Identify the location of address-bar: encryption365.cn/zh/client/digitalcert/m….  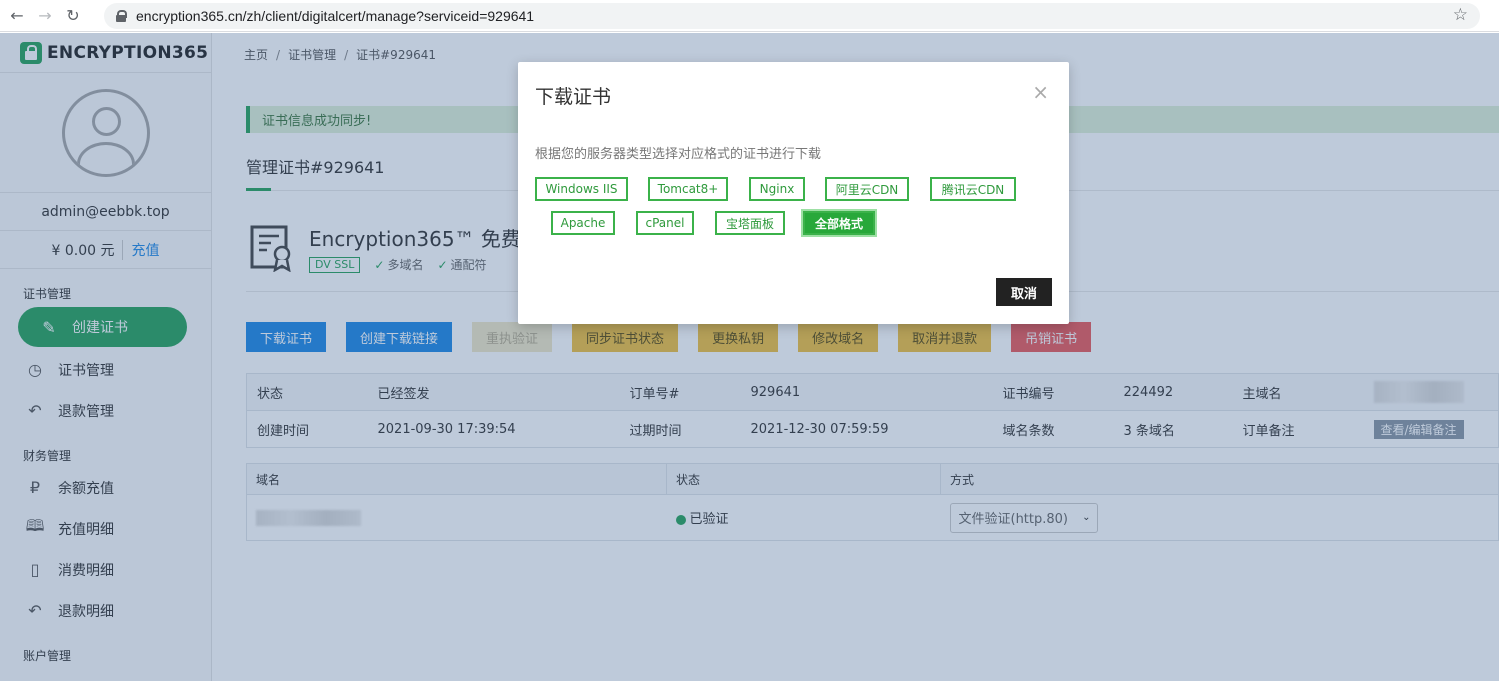
(792, 16).